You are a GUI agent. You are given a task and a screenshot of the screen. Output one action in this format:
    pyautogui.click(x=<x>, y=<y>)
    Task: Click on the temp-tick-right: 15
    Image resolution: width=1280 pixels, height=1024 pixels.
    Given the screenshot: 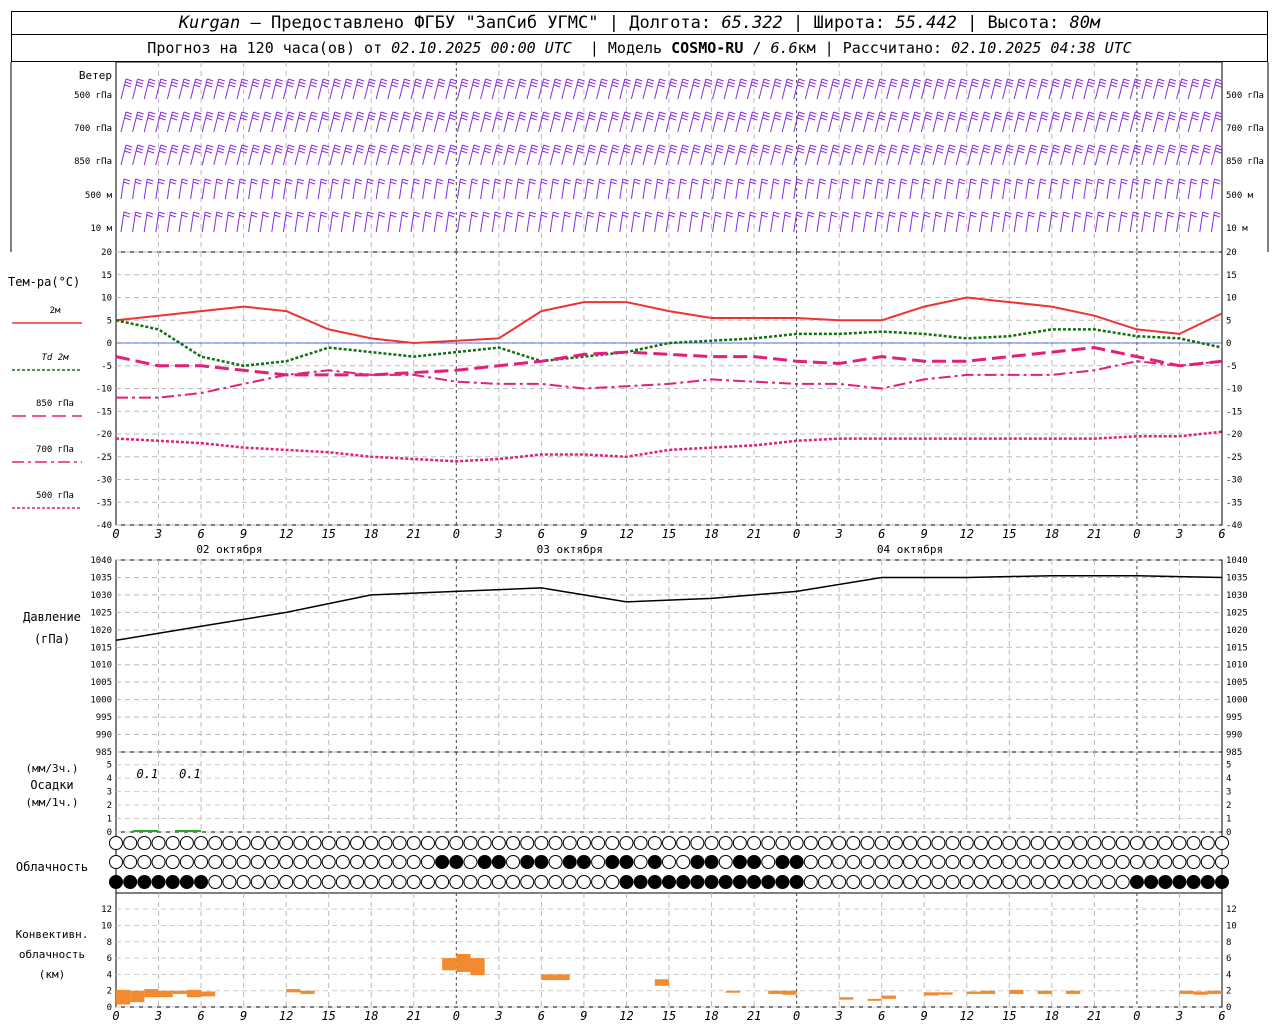 What is the action you would take?
    pyautogui.click(x=1231, y=276)
    